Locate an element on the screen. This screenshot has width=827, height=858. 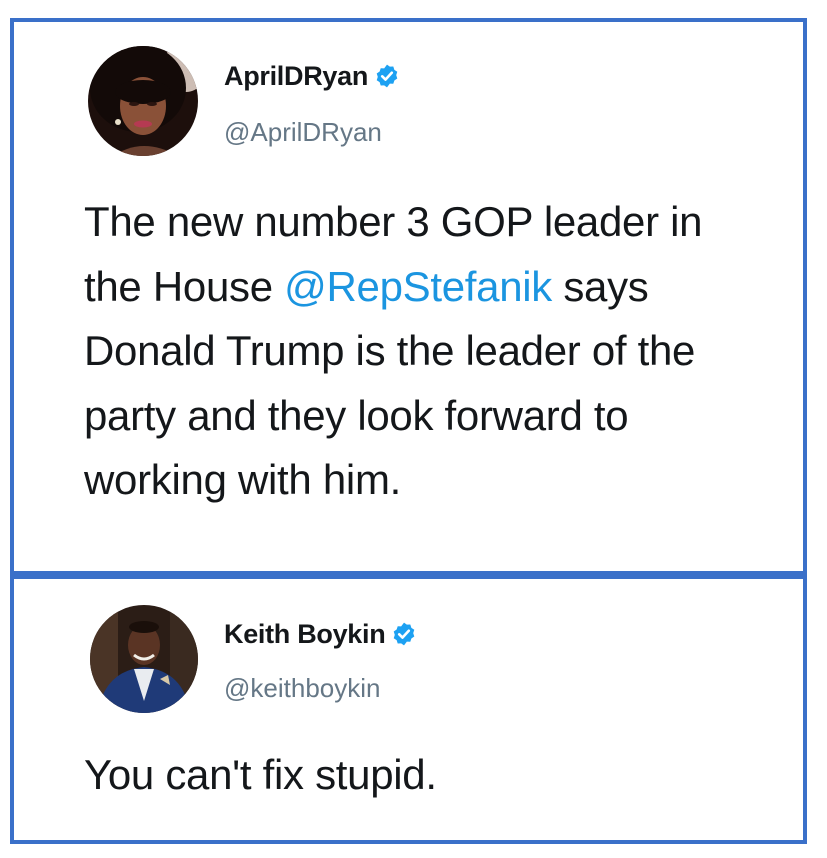
tweet-divider is located at coordinates (408, 575).